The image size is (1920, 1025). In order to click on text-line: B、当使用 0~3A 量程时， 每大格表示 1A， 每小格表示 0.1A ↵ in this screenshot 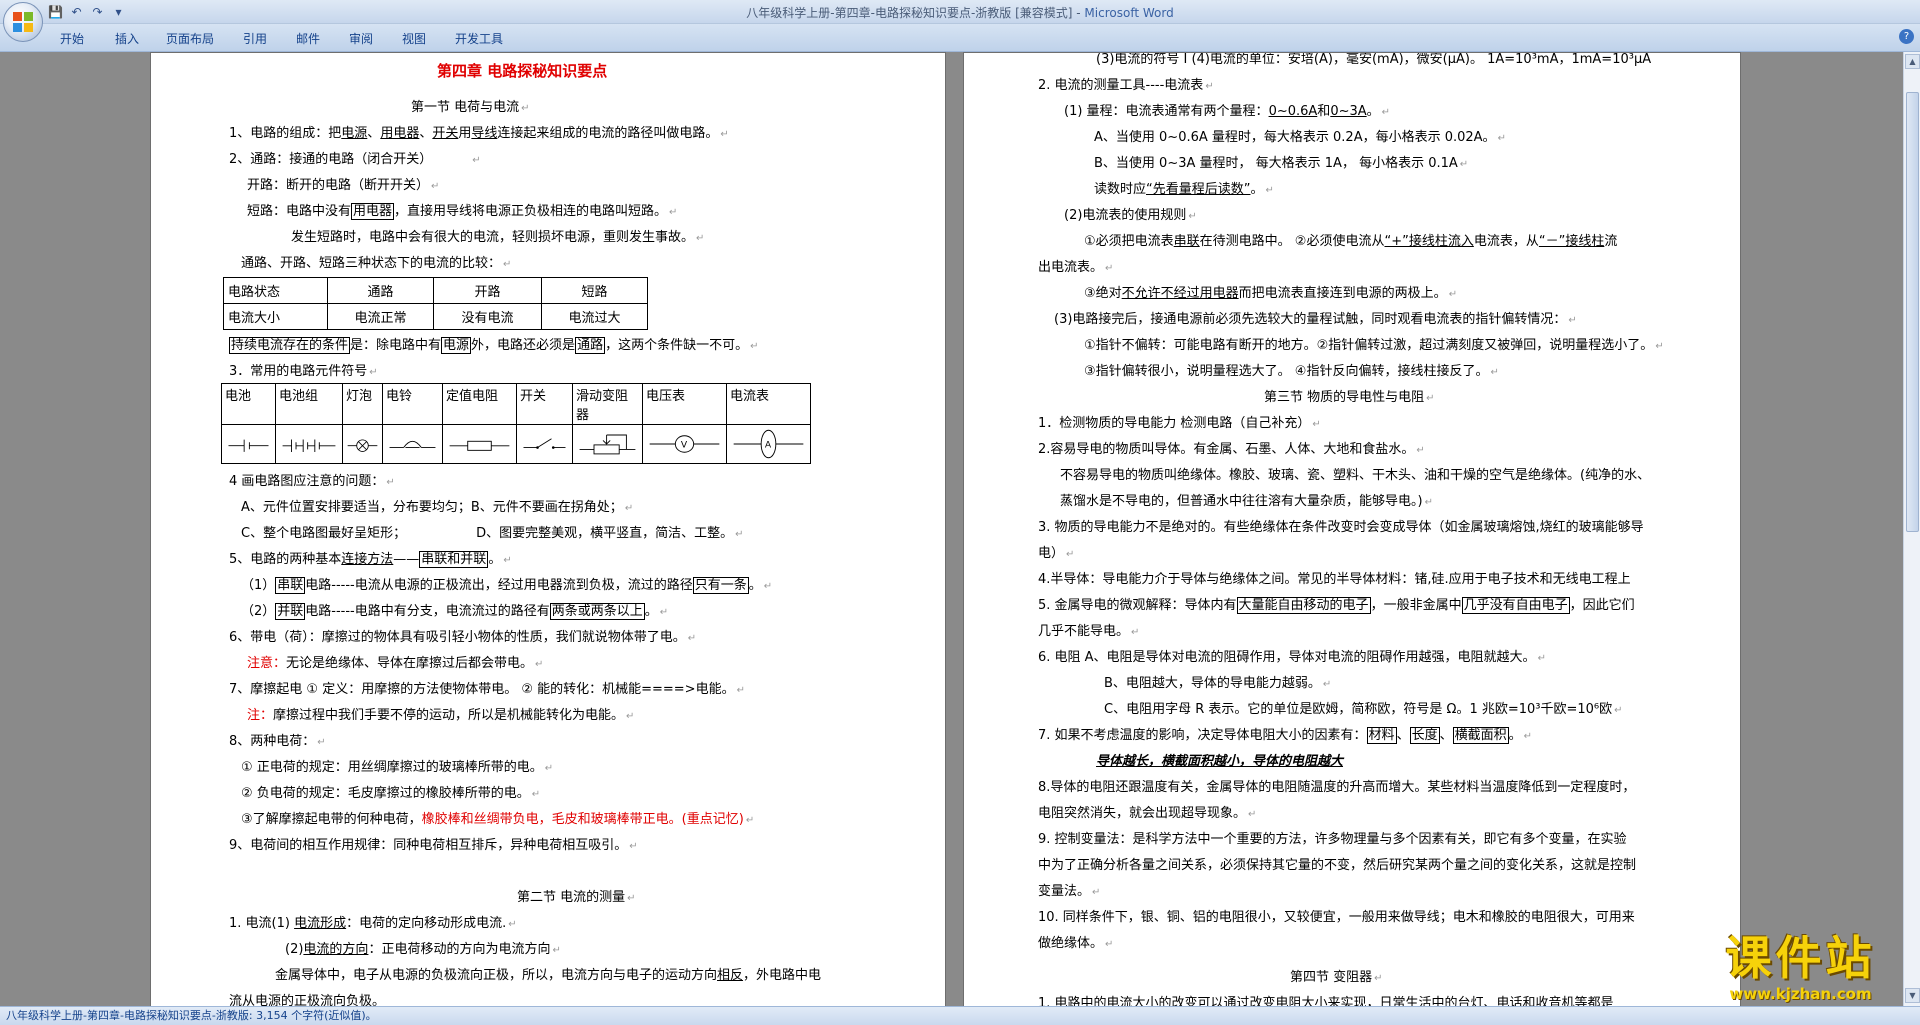, I will do `click(1281, 163)`.